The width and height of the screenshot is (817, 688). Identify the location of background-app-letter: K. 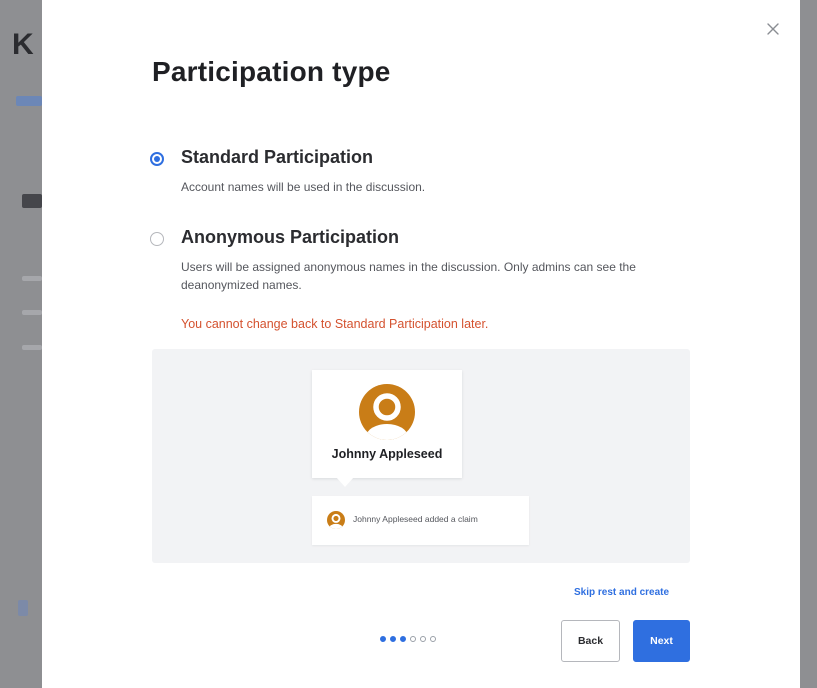
(23, 44).